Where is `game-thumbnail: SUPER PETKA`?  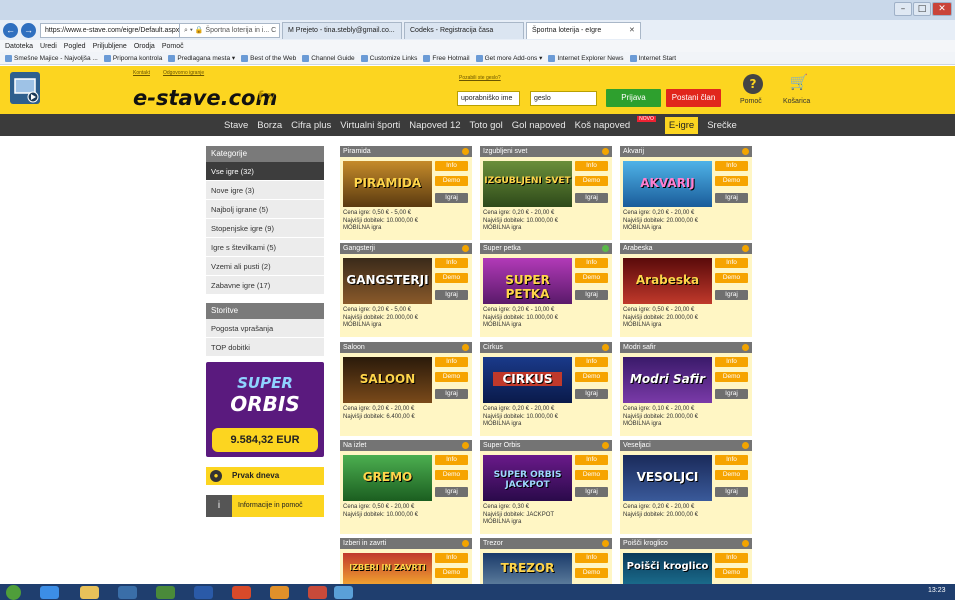
game-thumbnail: SUPER PETKA is located at coordinates (527, 281).